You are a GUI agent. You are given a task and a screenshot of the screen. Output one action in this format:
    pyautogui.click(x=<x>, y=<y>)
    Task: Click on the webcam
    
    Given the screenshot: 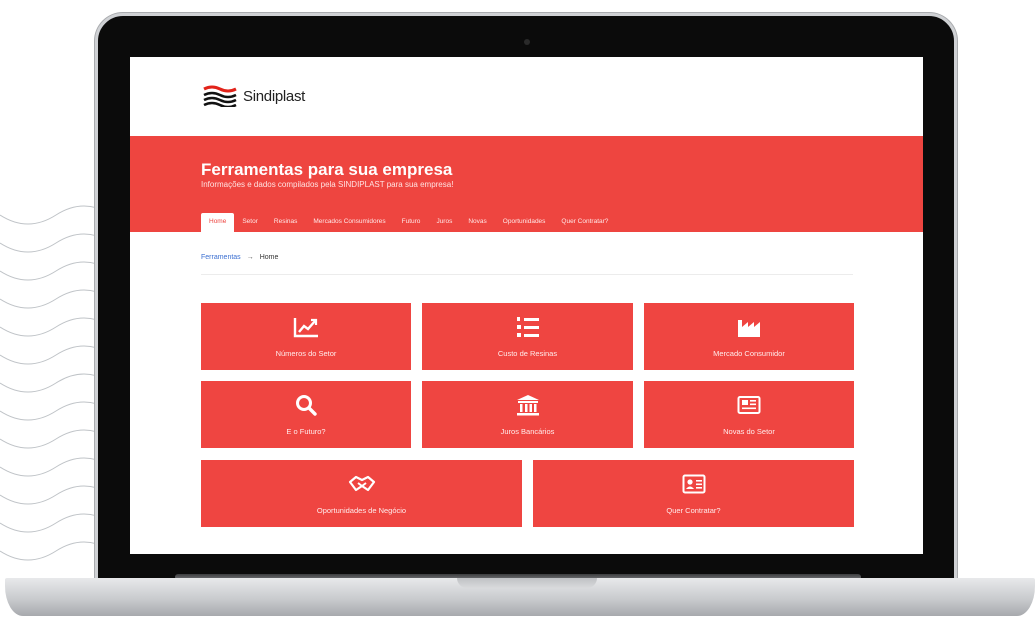 What is the action you would take?
    pyautogui.click(x=527, y=42)
    